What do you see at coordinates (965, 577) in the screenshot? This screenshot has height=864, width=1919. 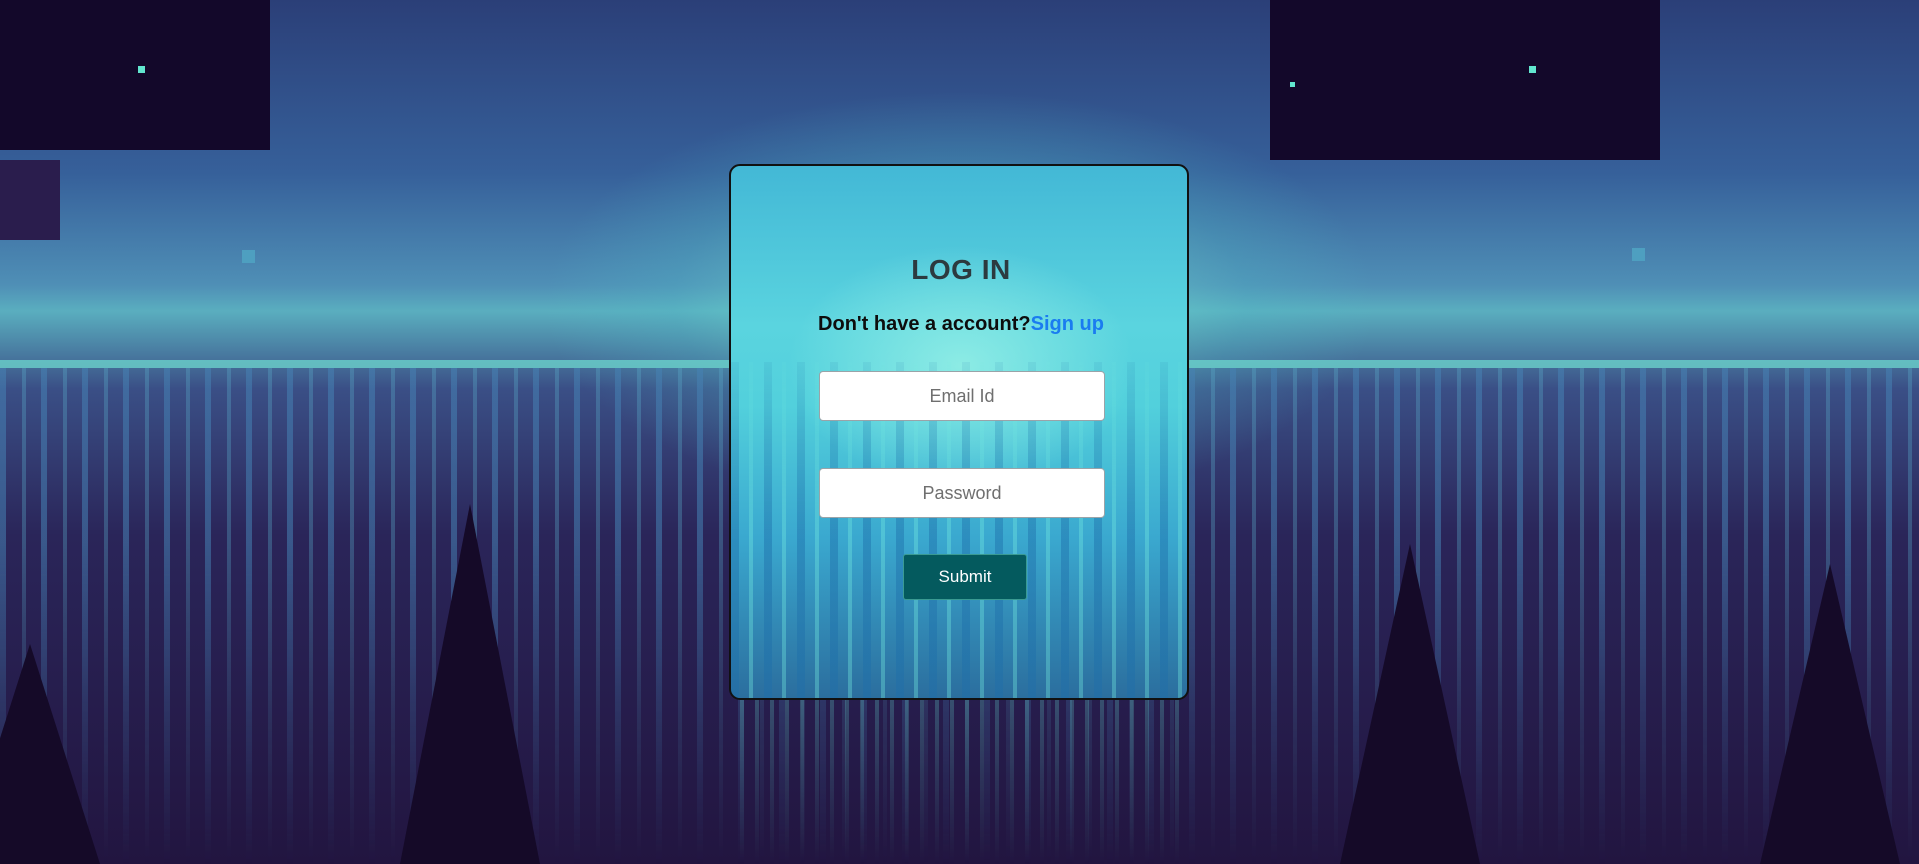 I see `submit-button: Submit` at bounding box center [965, 577].